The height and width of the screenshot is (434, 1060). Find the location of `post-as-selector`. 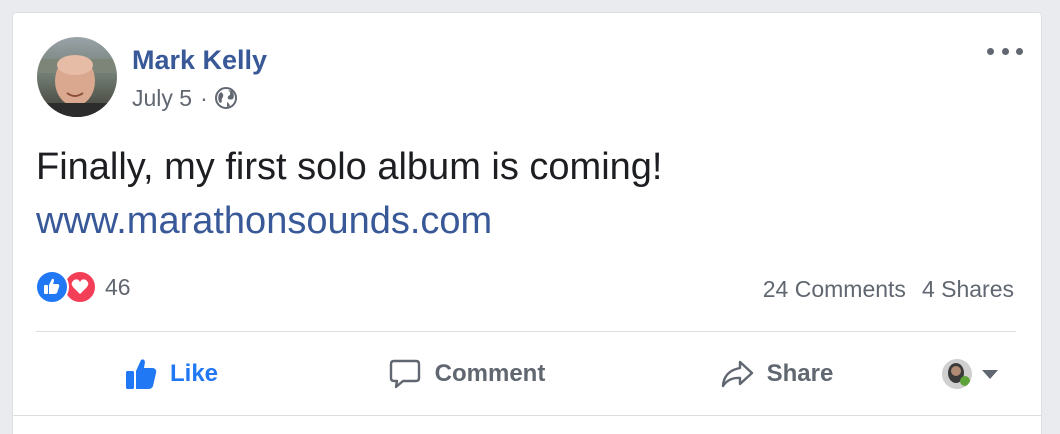

post-as-selector is located at coordinates (970, 374).